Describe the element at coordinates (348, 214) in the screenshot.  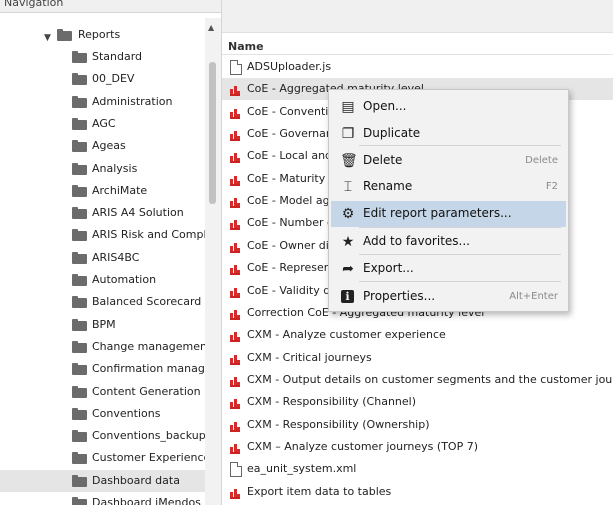
I see `settings-icon: ⚙` at that location.